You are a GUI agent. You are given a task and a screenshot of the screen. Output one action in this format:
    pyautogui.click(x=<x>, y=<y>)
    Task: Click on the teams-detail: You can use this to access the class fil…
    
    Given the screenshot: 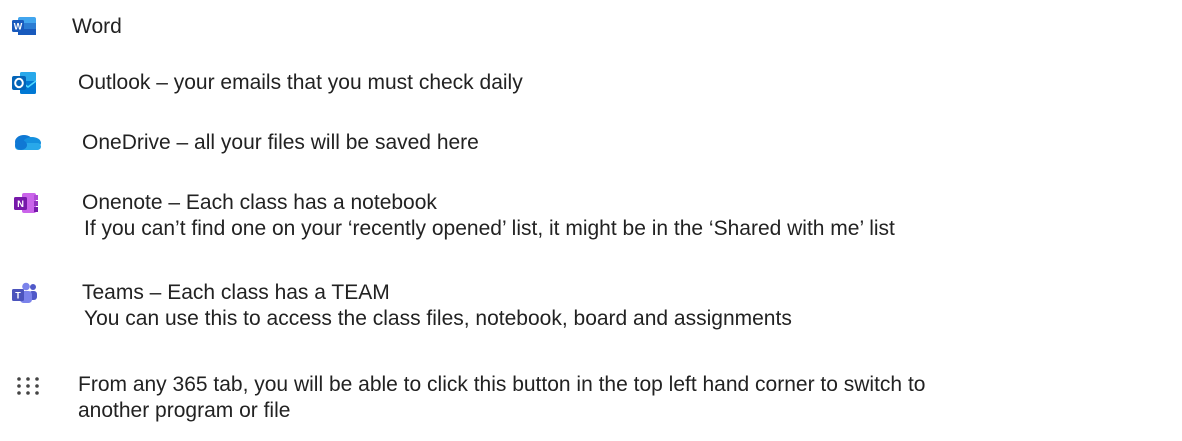 What is the action you would take?
    pyautogui.click(x=438, y=318)
    